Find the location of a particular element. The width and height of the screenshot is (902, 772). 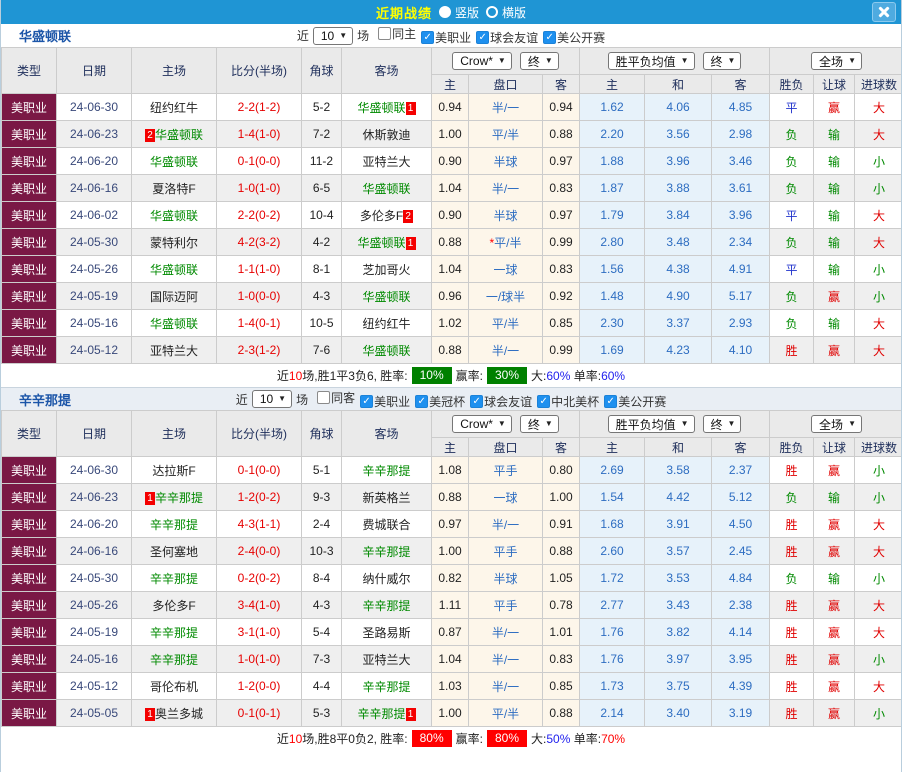

asian-away-odds: 0.80 is located at coordinates (561, 470).